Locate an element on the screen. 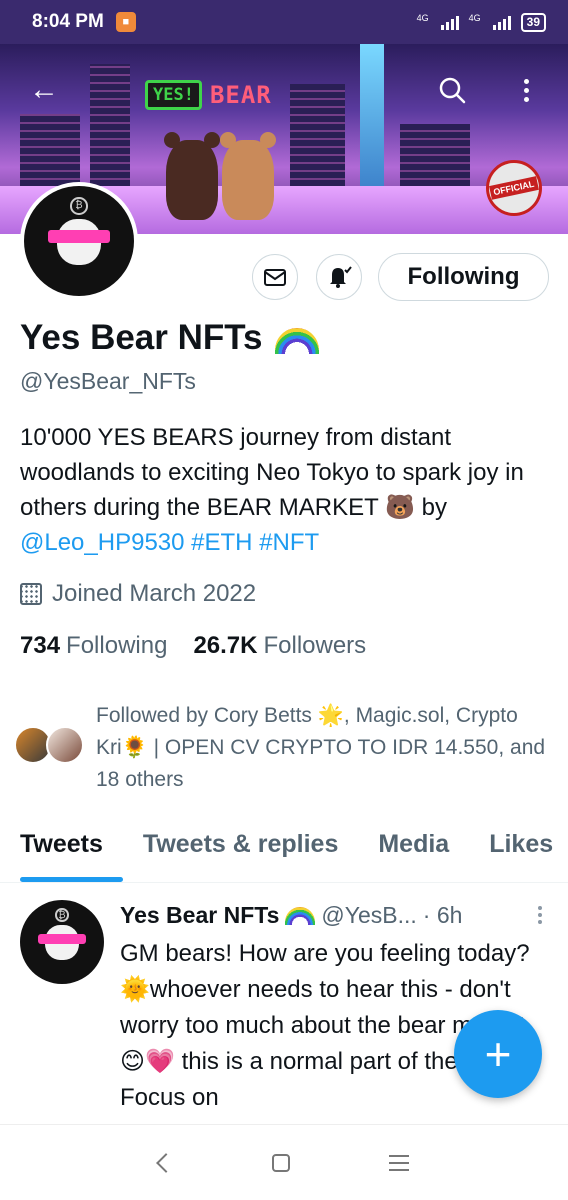  message-button is located at coordinates (275, 277).